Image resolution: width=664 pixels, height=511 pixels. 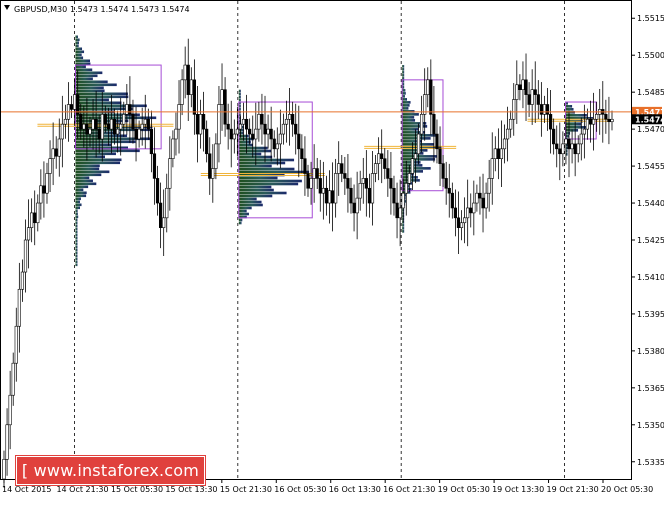 What do you see at coordinates (40, 9) in the screenshot?
I see `symbol-label: GBPUSD,M30` at bounding box center [40, 9].